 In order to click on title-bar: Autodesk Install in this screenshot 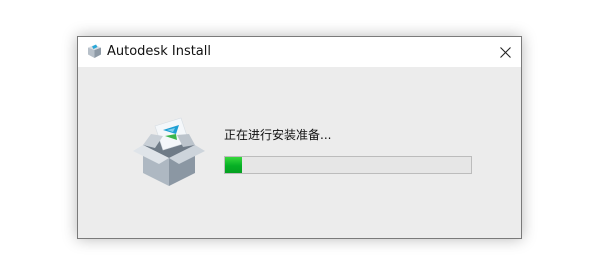, I will do `click(299, 52)`.